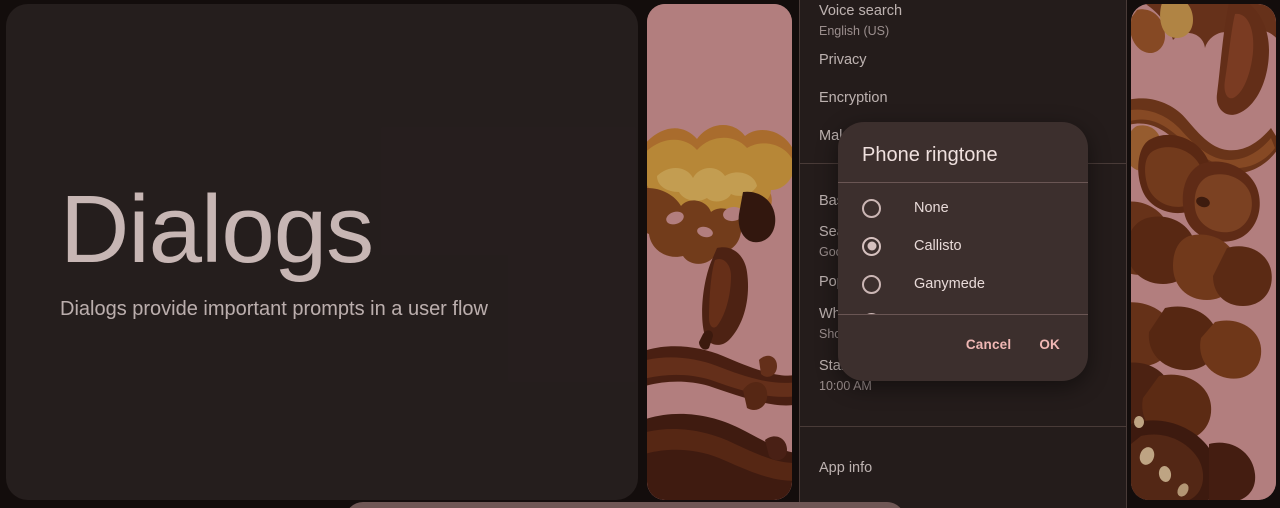 The width and height of the screenshot is (1280, 508). I want to click on radio-button-selected-icon, so click(871, 246).